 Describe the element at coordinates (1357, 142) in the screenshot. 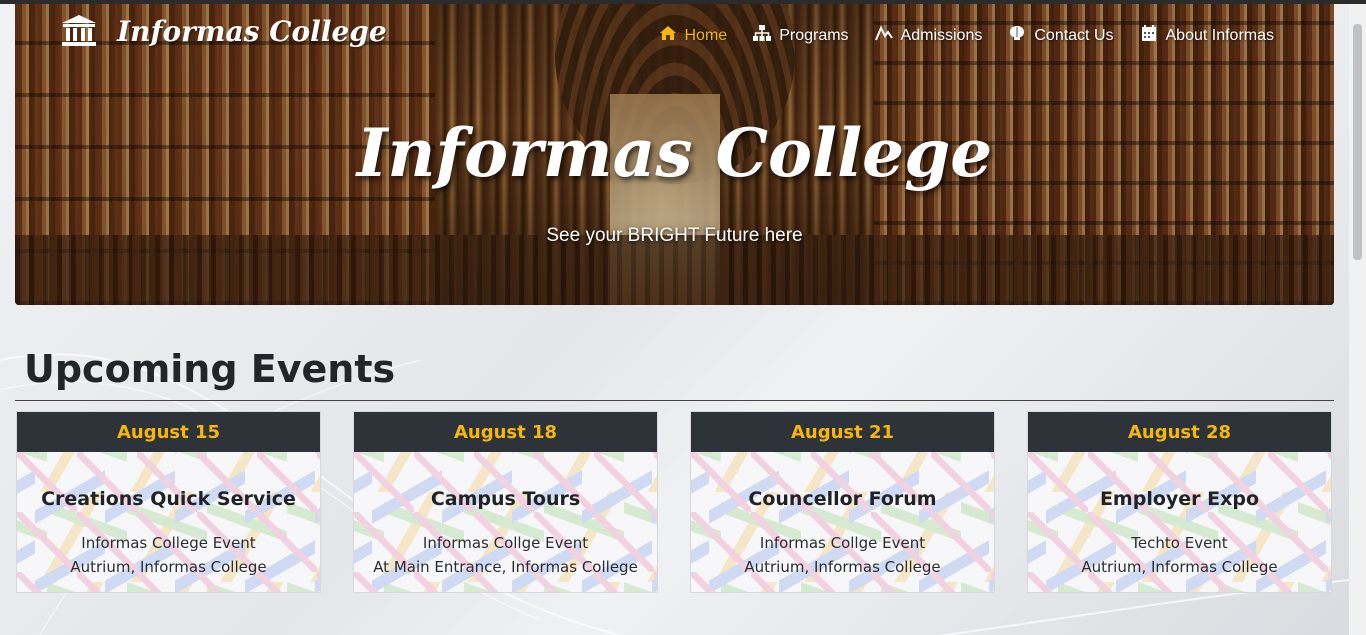

I see `scrollbar-thumb` at that location.